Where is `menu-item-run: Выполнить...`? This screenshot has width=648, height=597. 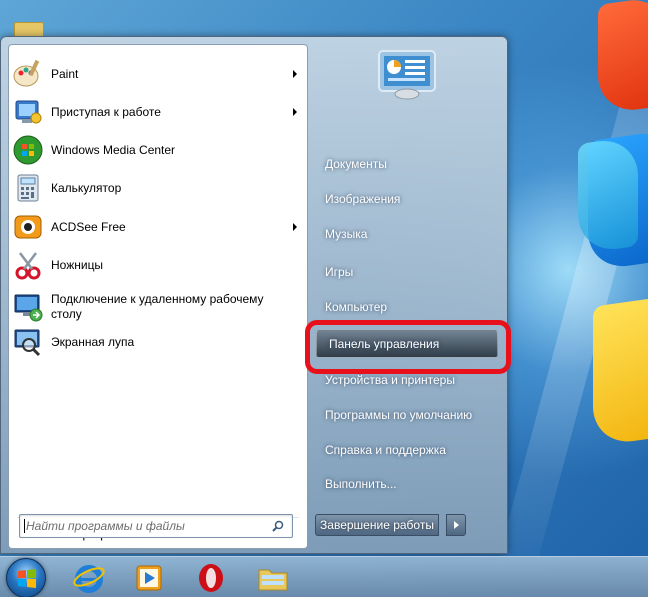 menu-item-run: Выполнить... is located at coordinates (406, 484).